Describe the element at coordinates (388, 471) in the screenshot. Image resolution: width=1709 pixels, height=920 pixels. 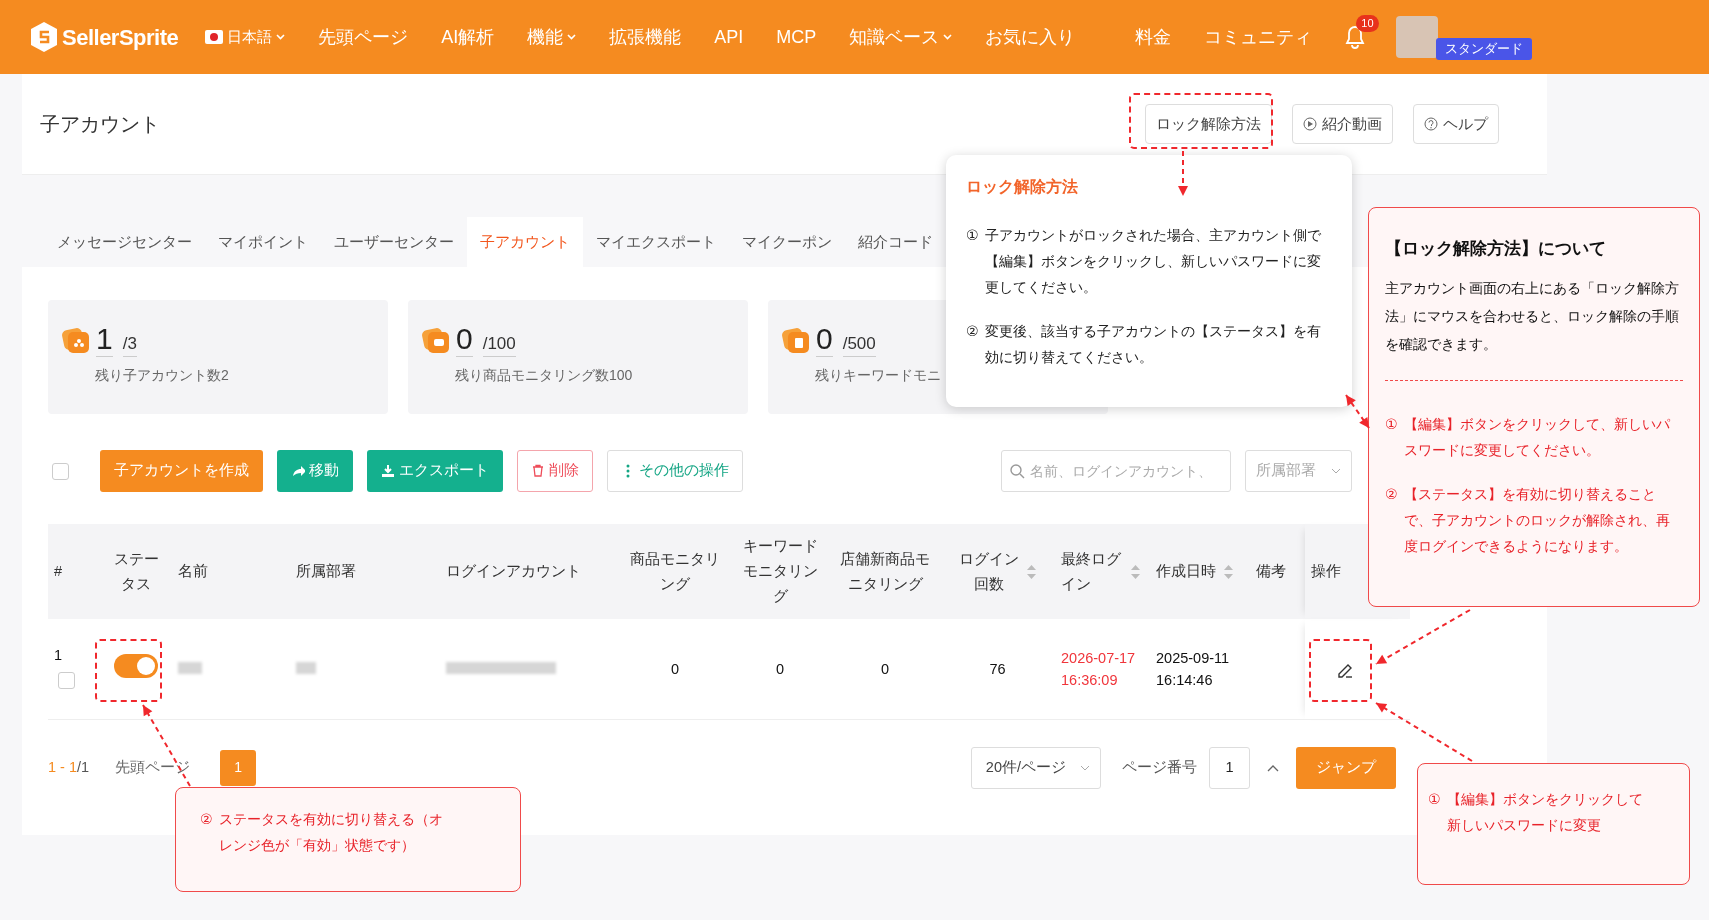
I see `download-icon` at that location.